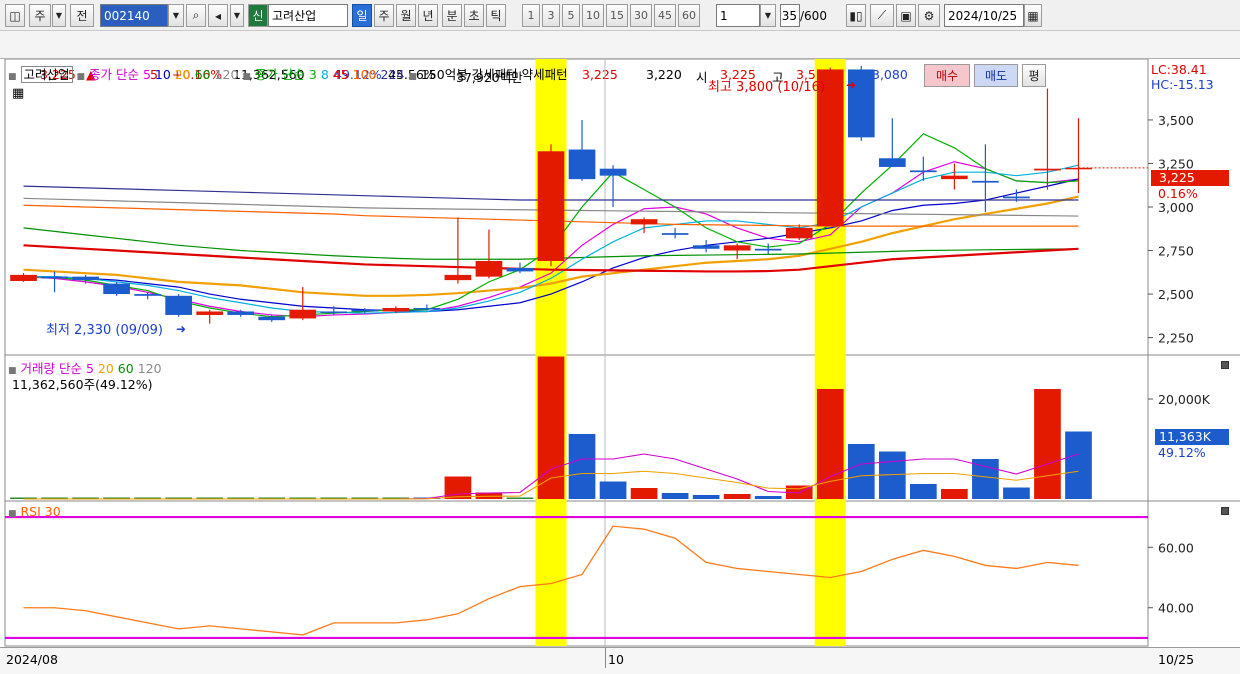 The height and width of the screenshot is (674, 1240). I want to click on legend-stock-name: 고려산업, so click(46, 74).